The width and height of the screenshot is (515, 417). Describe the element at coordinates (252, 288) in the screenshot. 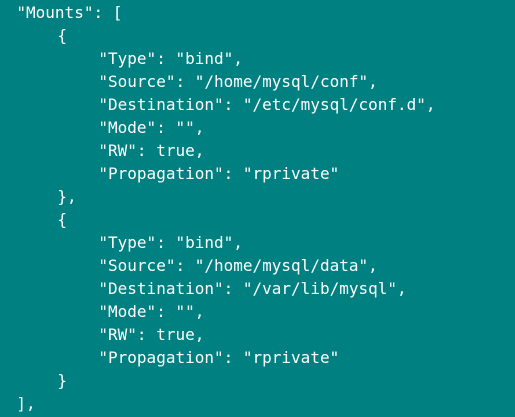

I see `terminal-line: "Destination": "/var/lib/mysql",` at that location.